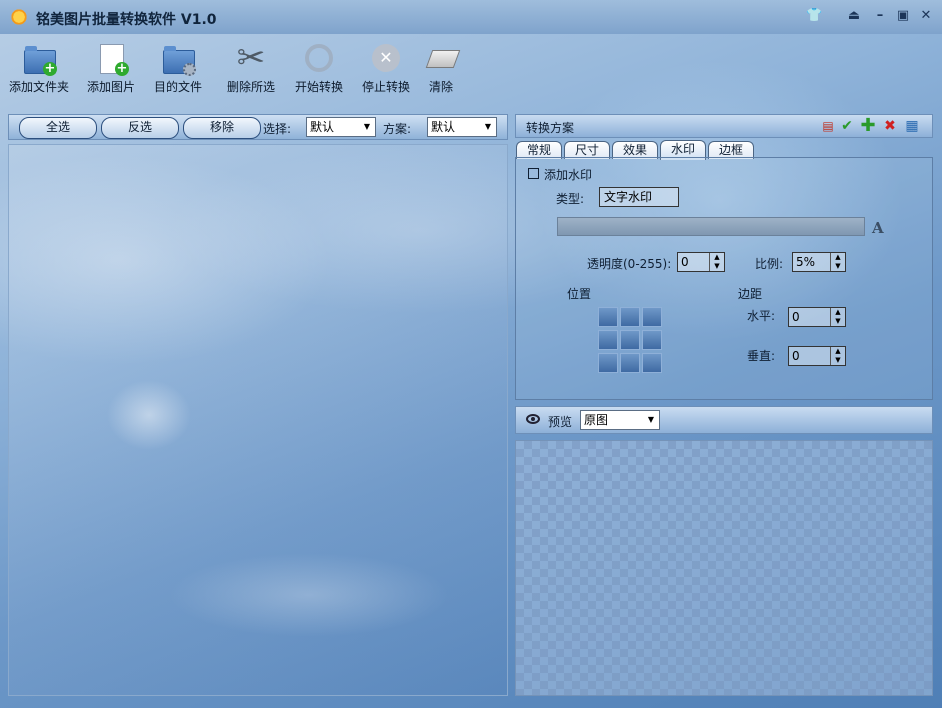  I want to click on add-image-button: + 添加图片, so click(111, 67).